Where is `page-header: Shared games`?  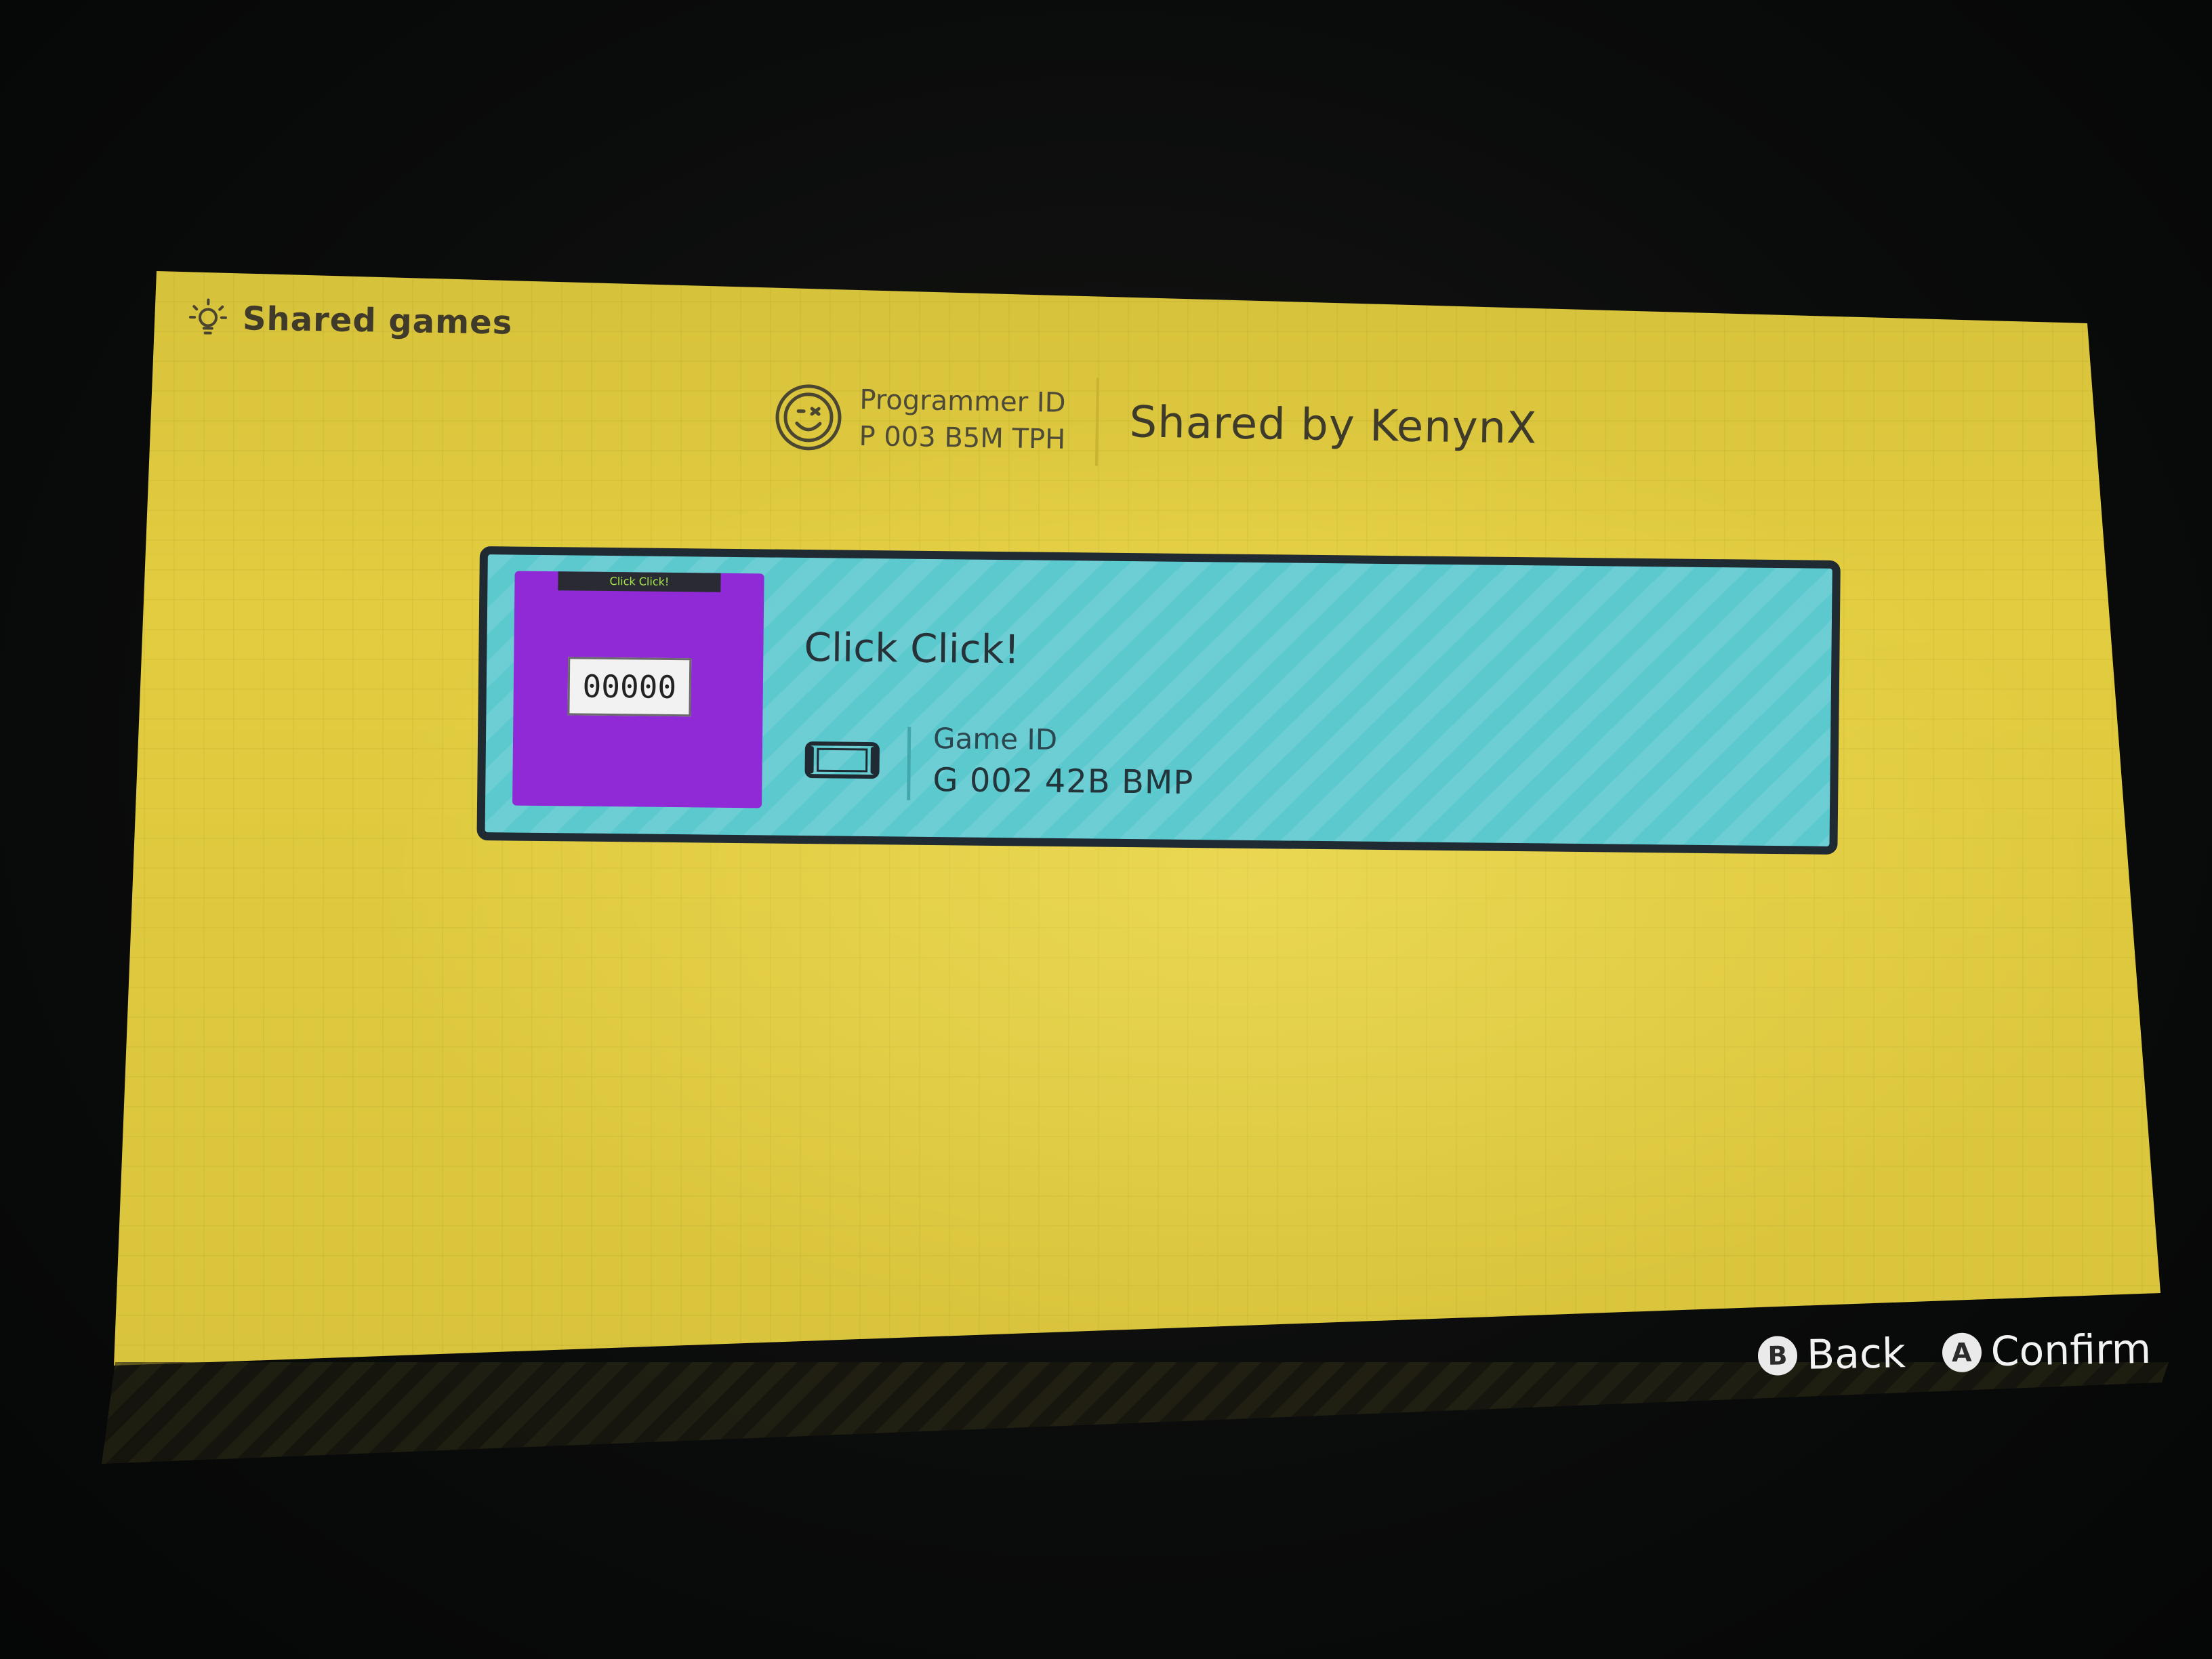
page-header: Shared games is located at coordinates (350, 321).